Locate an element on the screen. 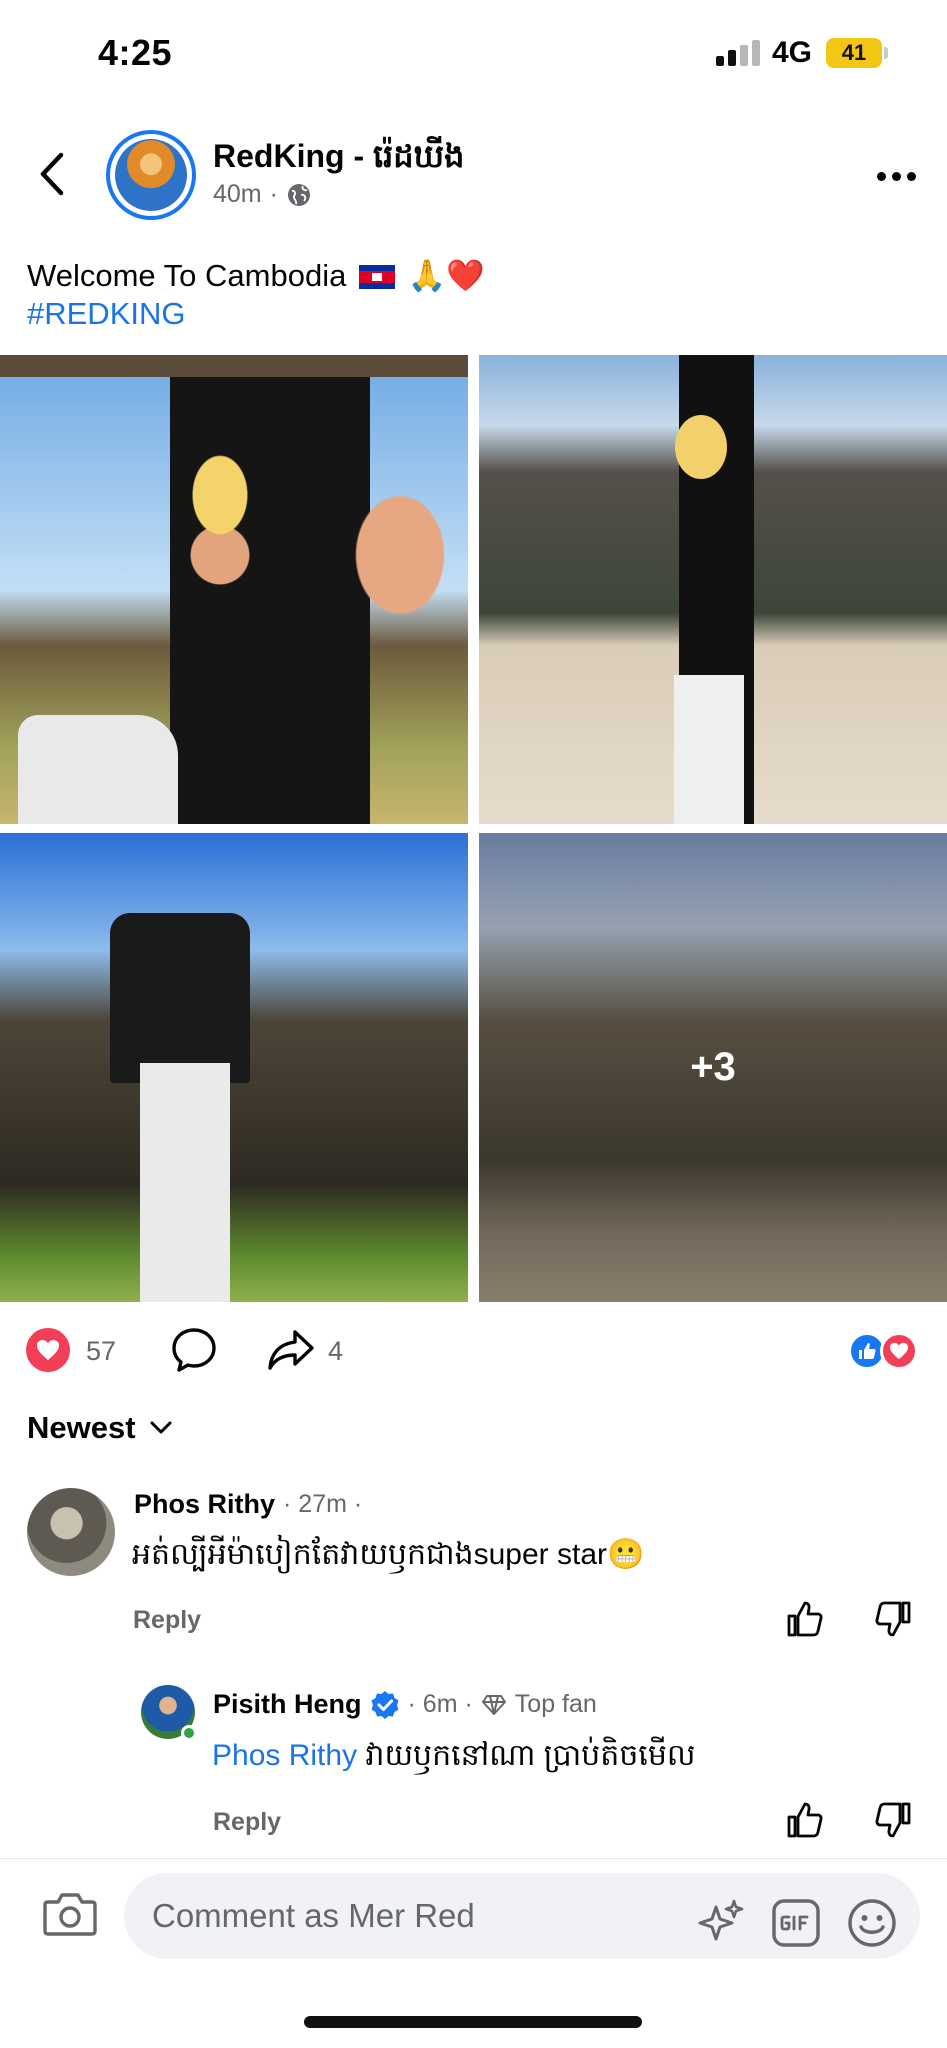 The image size is (947, 2048). share-icon is located at coordinates (291, 1350).